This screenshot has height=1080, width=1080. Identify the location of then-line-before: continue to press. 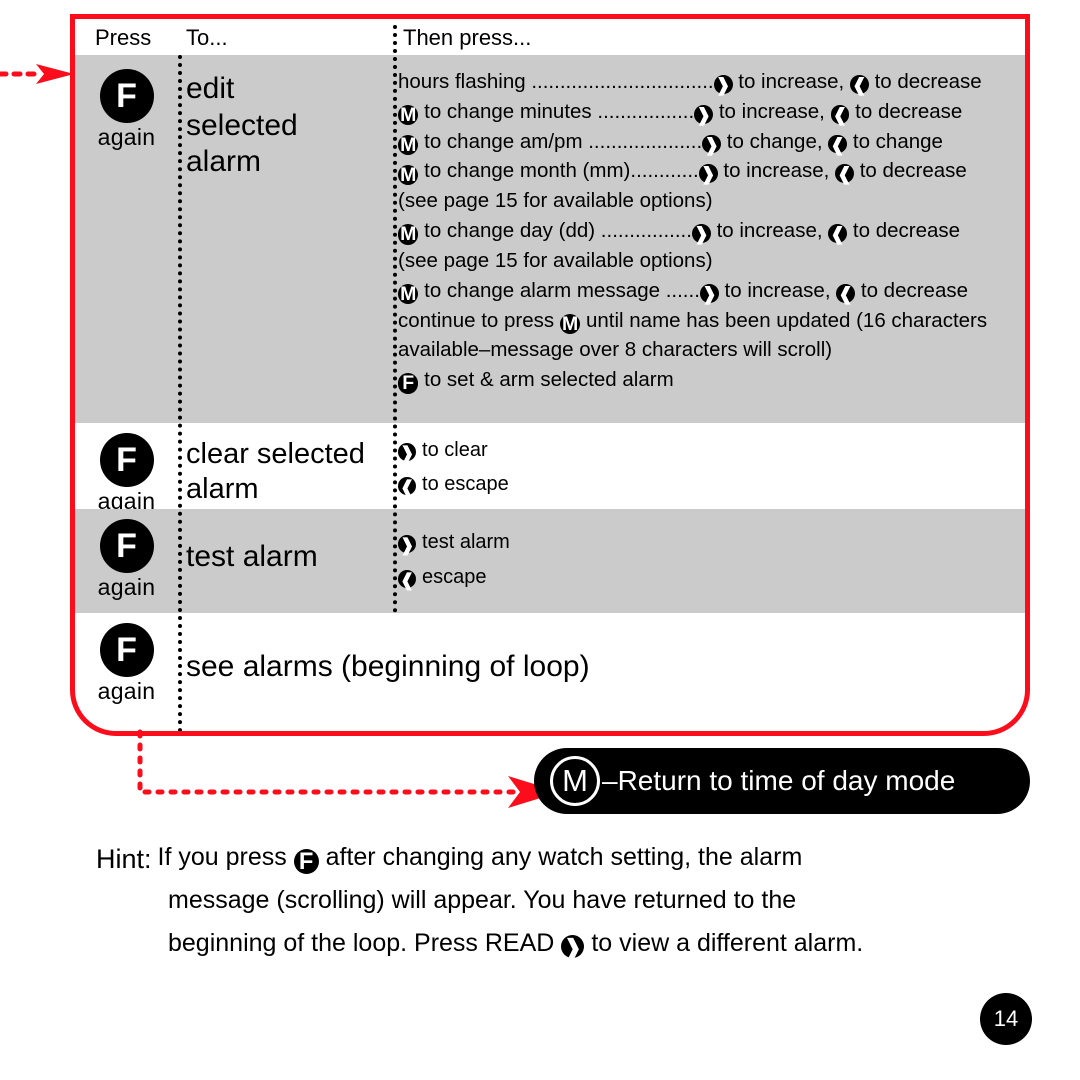
(479, 320).